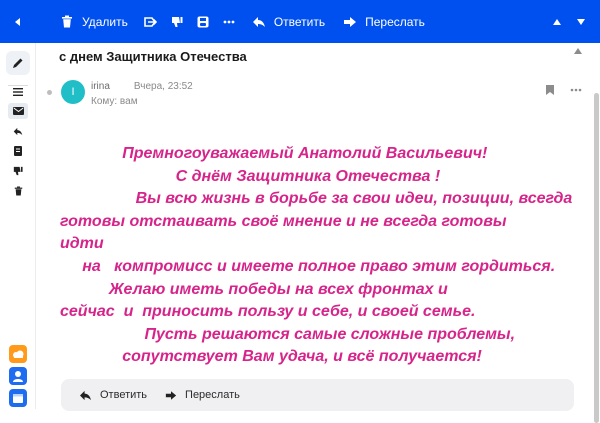  Describe the element at coordinates (250, 176) in the screenshot. I see `body-line: С днём Защитника Отечества !` at that location.